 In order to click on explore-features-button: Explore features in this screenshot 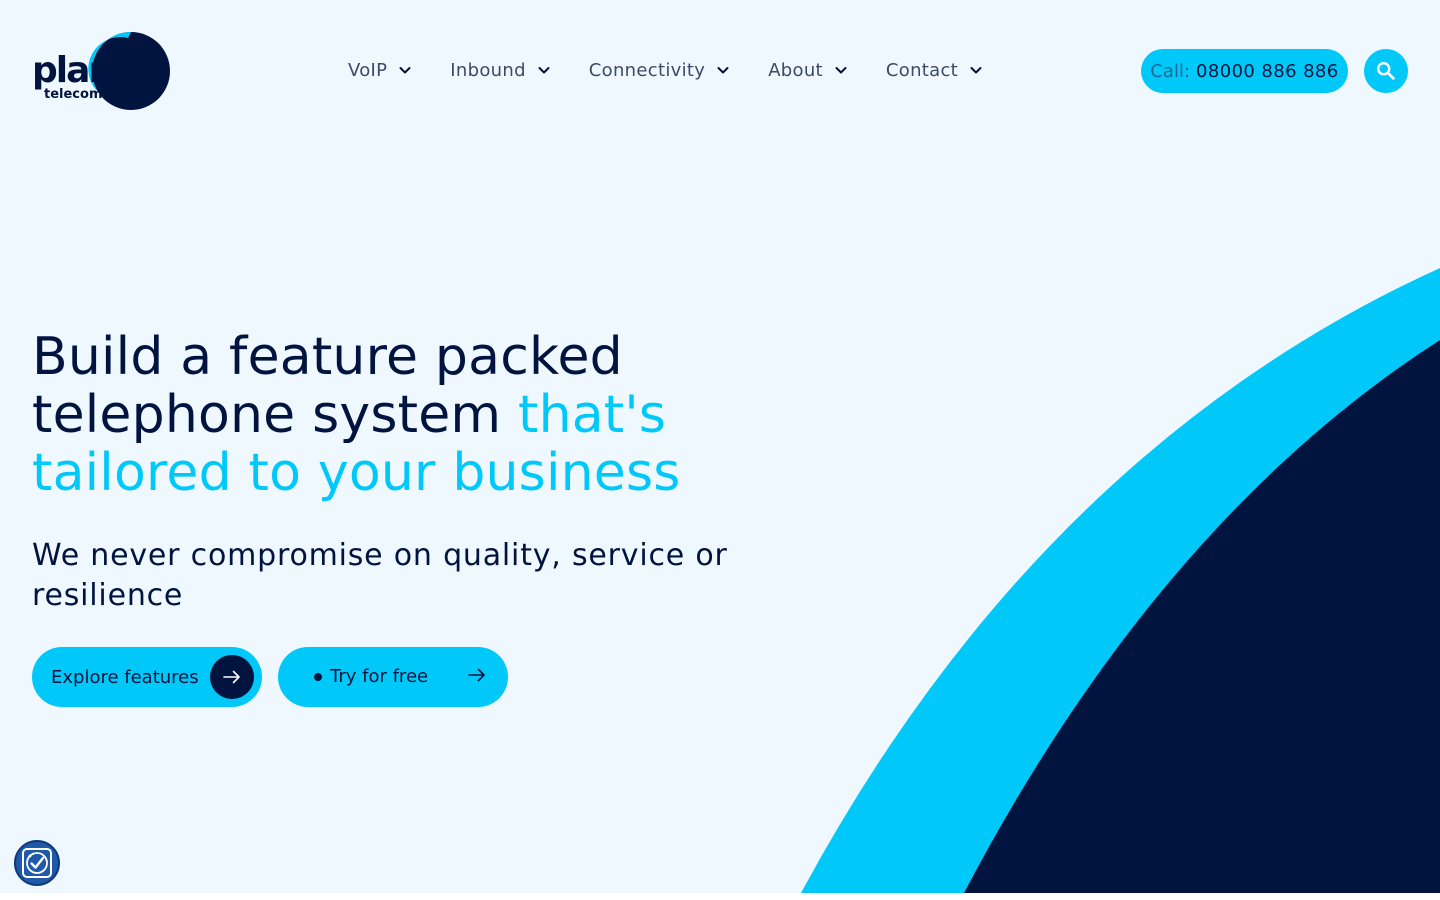, I will do `click(147, 677)`.